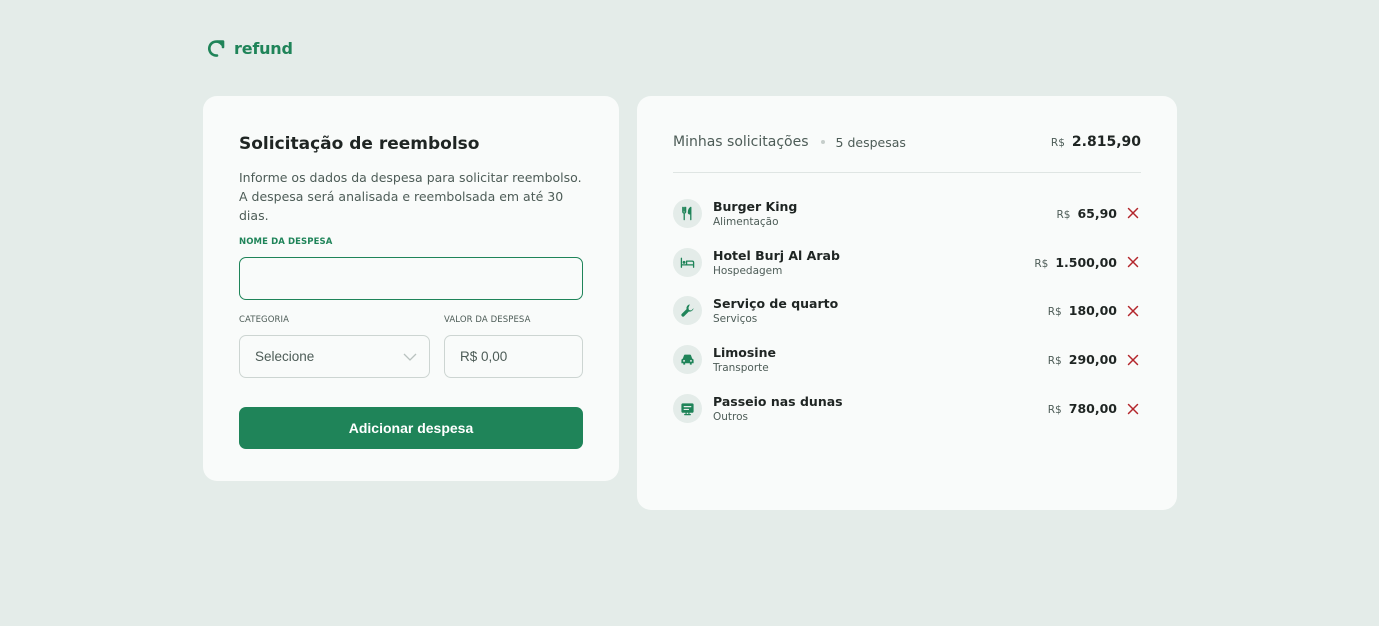 Image resolution: width=1379 pixels, height=626 pixels. I want to click on expense-amount-input, so click(513, 356).